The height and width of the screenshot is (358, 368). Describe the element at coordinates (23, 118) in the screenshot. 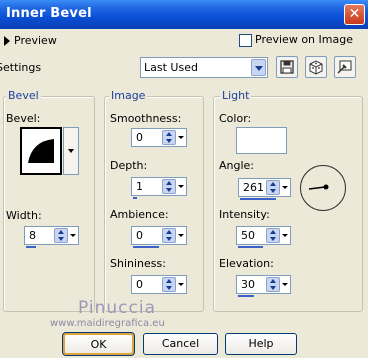

I see `bevel-label: Bevel:` at that location.